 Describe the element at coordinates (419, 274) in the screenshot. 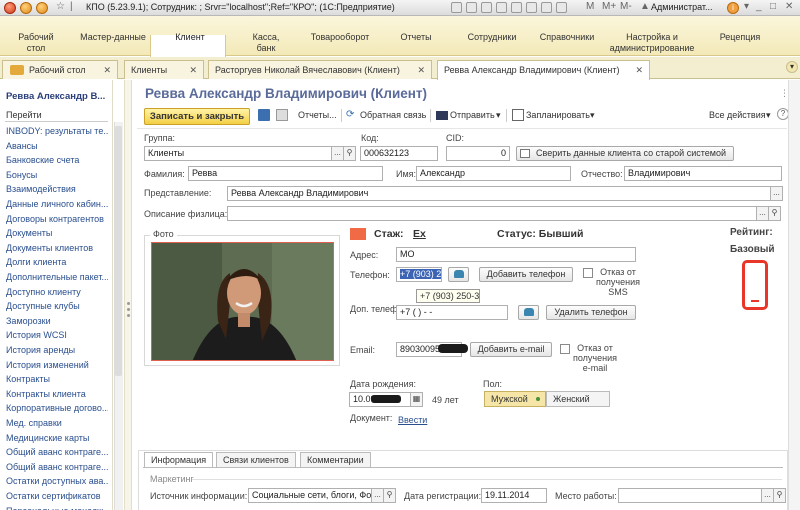

I see `phone-field: +7 (903) 2` at that location.